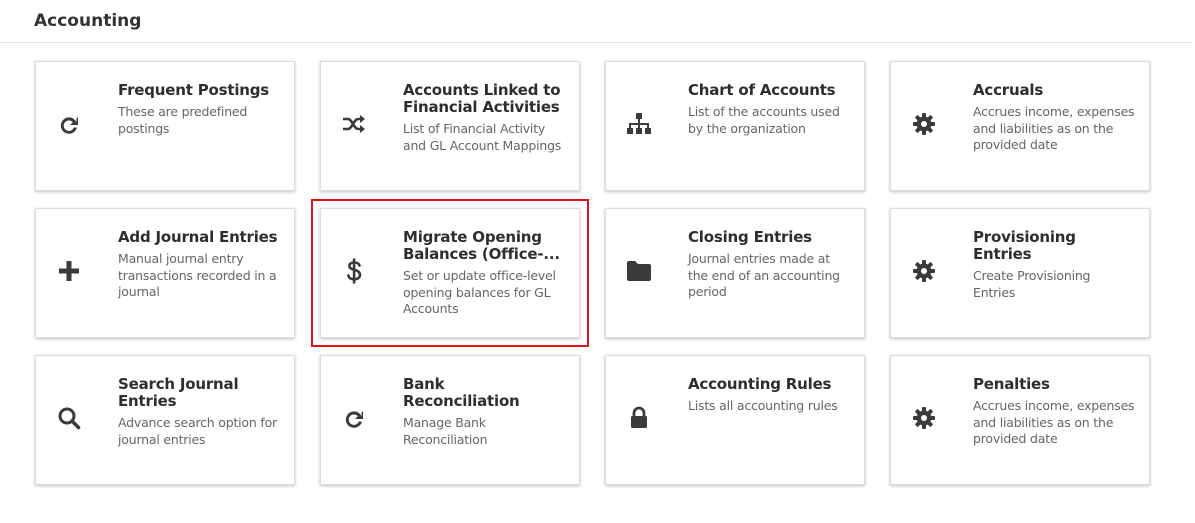 This screenshot has width=1195, height=523. I want to click on card-title: Bank Reconciliation, so click(461, 392).